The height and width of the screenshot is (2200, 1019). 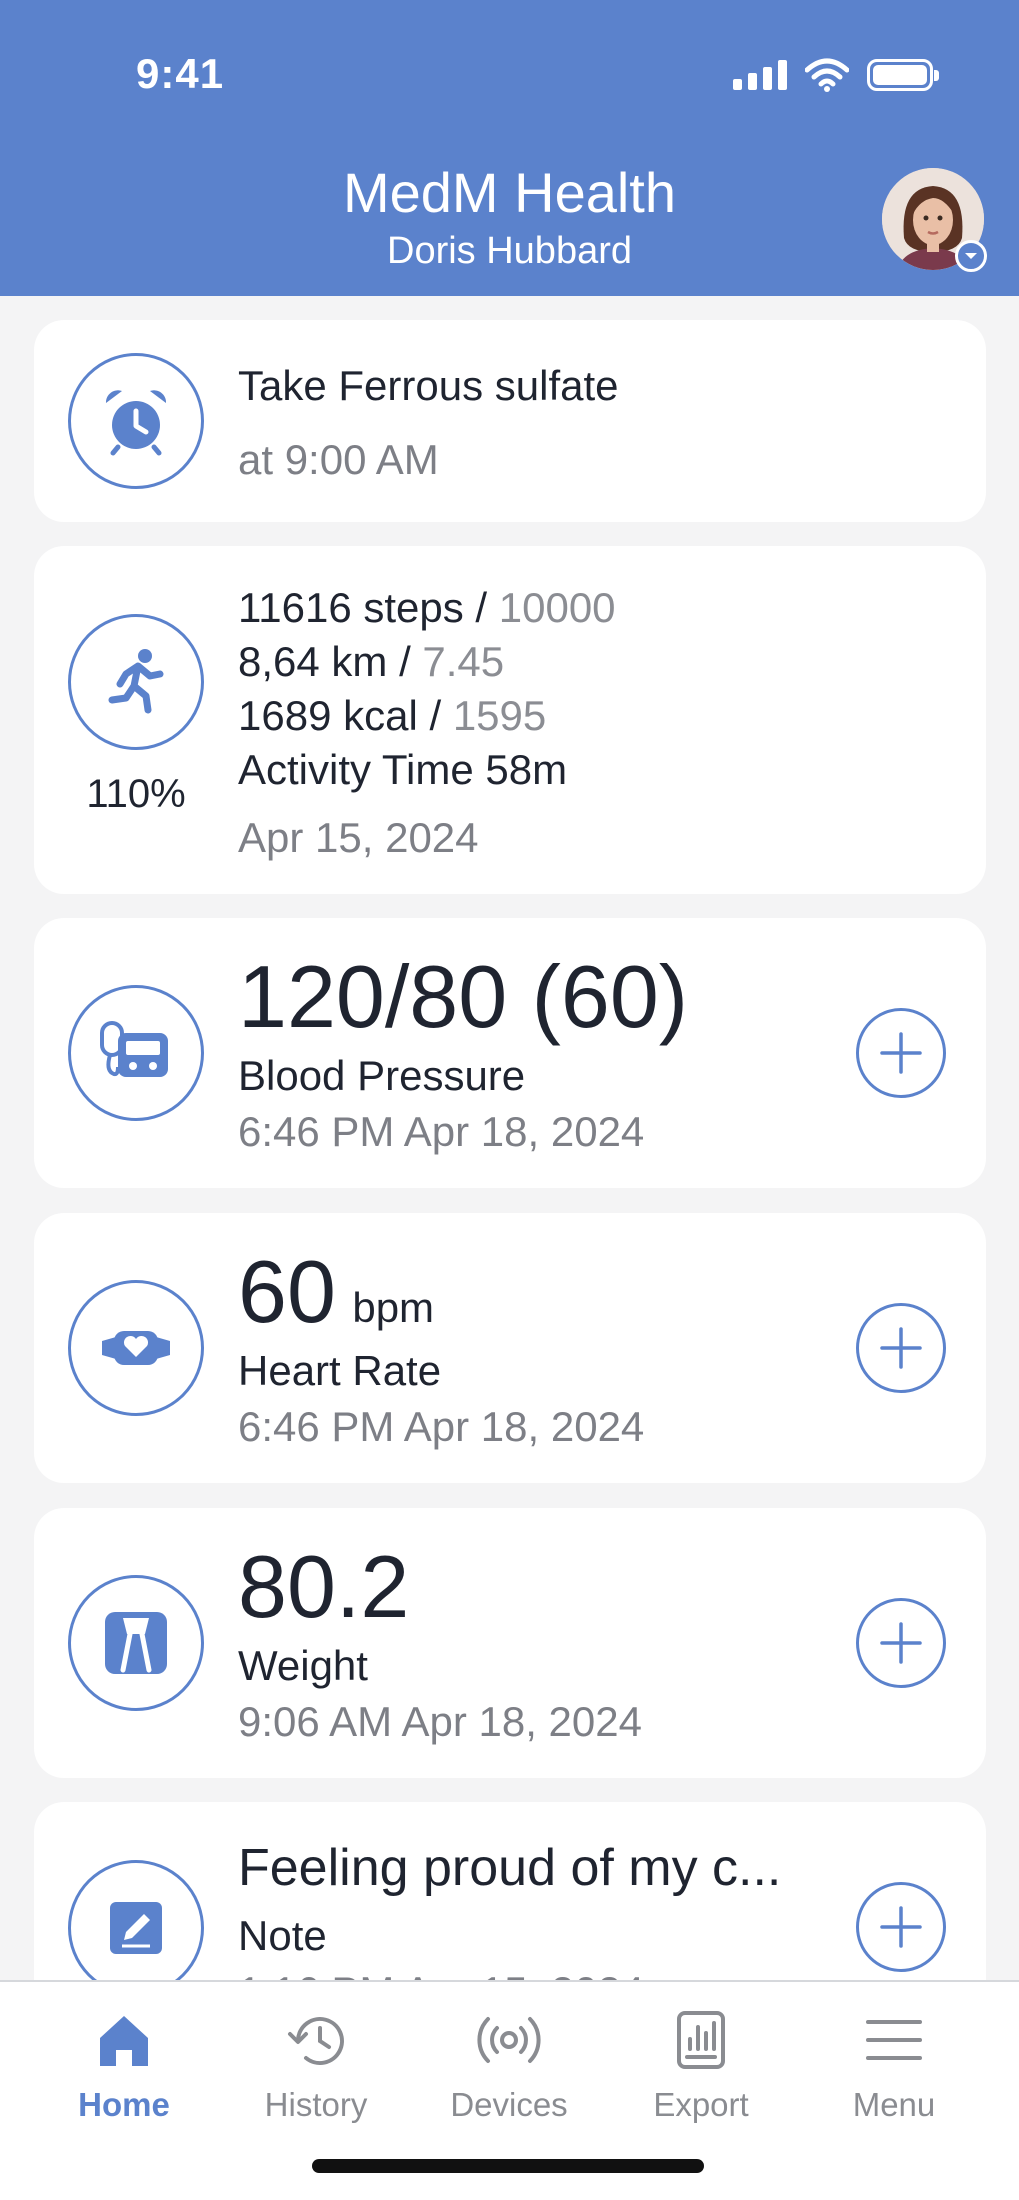 What do you see at coordinates (382, 1075) in the screenshot?
I see `bp-label: Blood Pressure` at bounding box center [382, 1075].